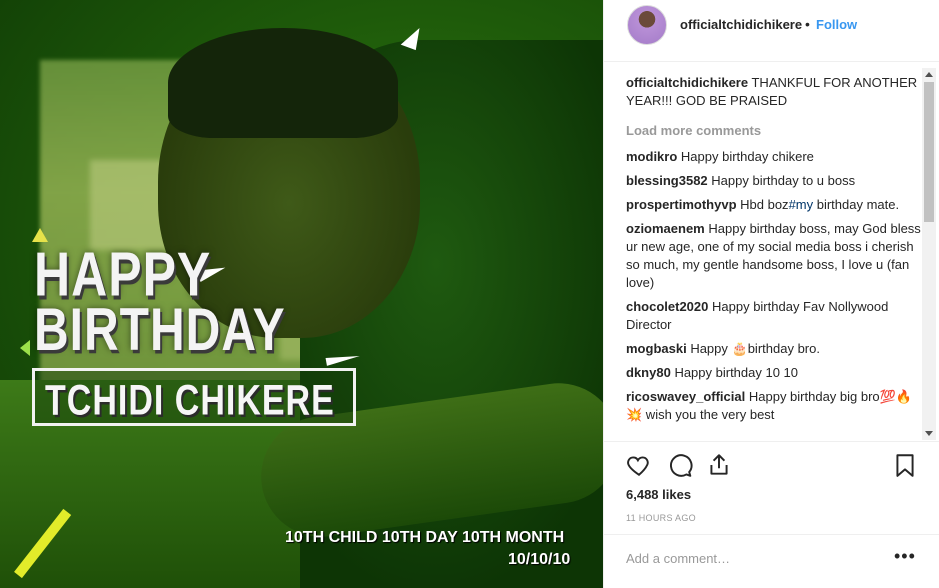  What do you see at coordinates (771, 487) in the screenshot?
I see `post-actions: 6,488 likes 11 HOURS AGO` at bounding box center [771, 487].